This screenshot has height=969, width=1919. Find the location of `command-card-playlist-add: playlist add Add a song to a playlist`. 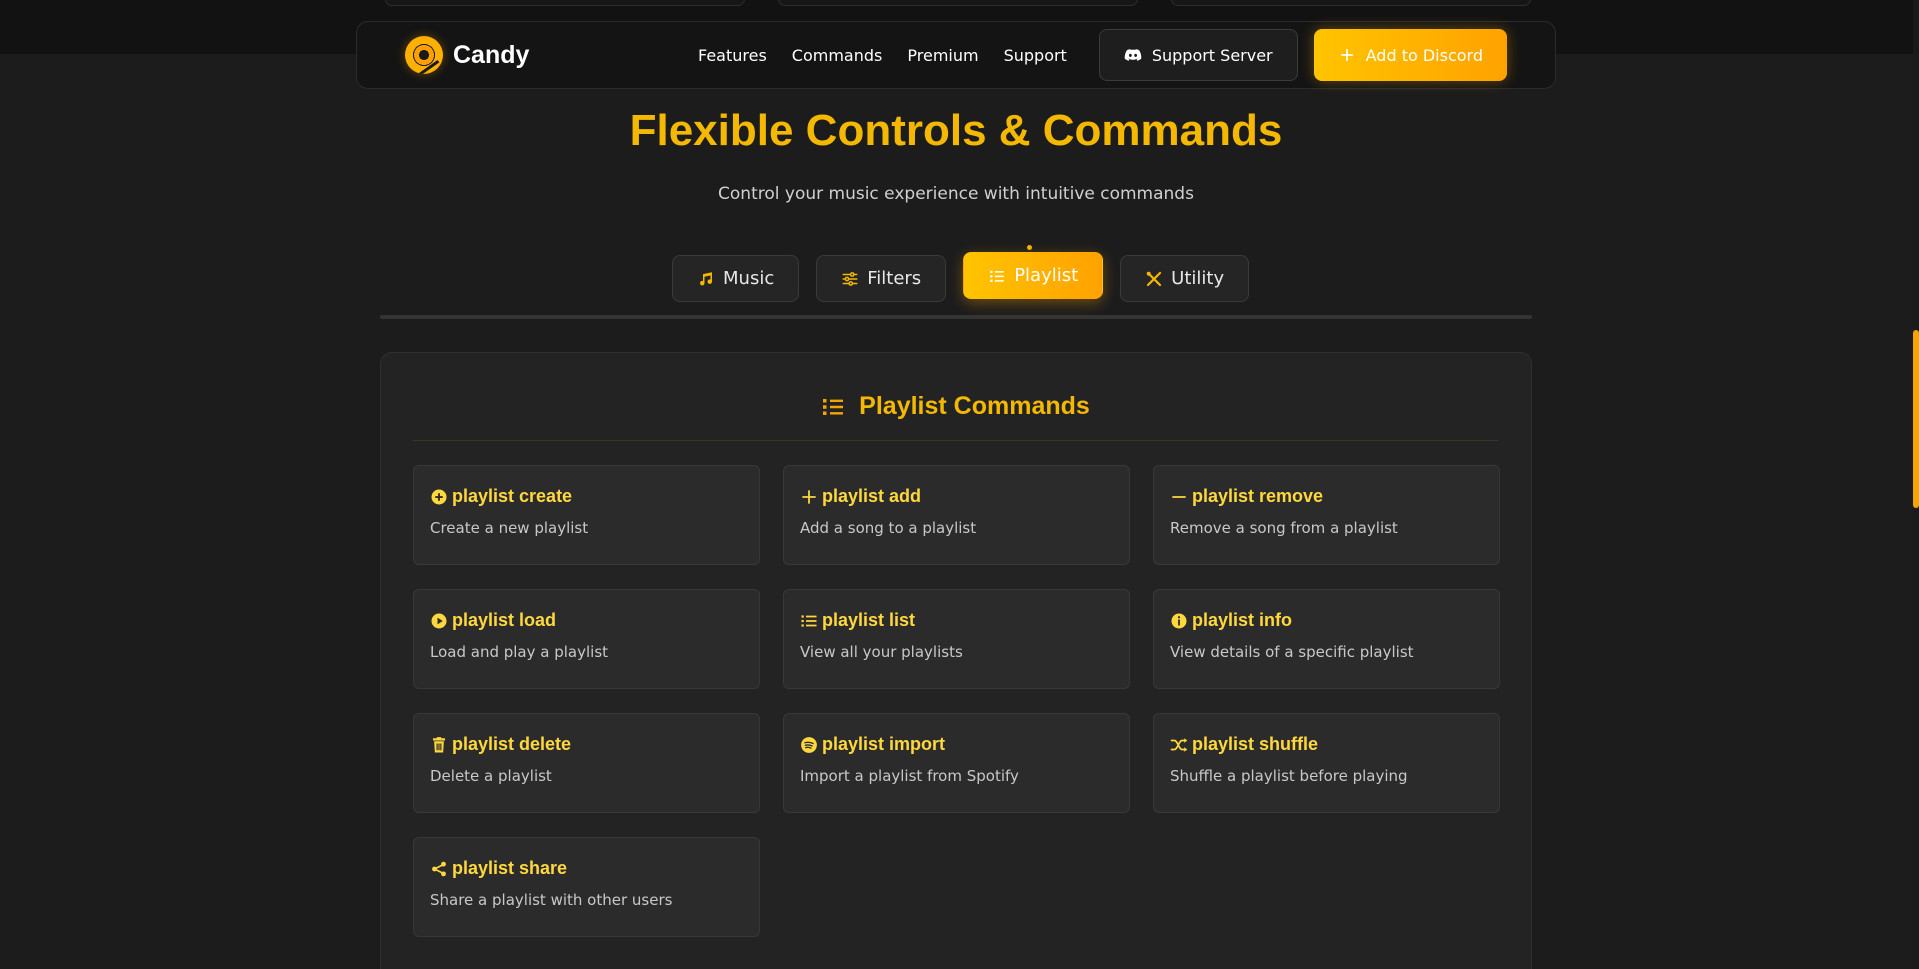

command-card-playlist-add: playlist add Add a song to a playlist is located at coordinates (956, 515).